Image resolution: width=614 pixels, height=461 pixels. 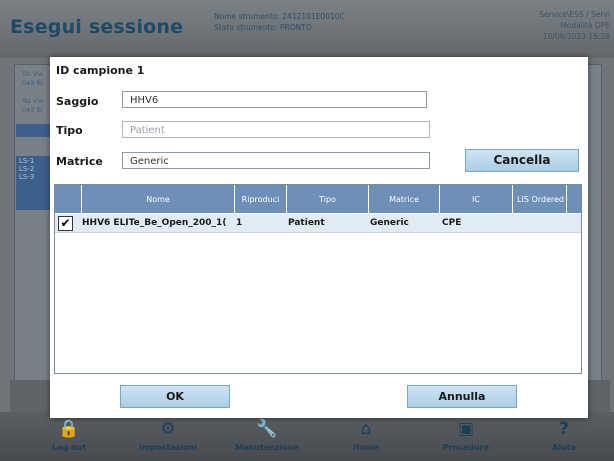 I want to click on bg-list: LS-1 LS-2 LS-3, so click(x=33, y=183).